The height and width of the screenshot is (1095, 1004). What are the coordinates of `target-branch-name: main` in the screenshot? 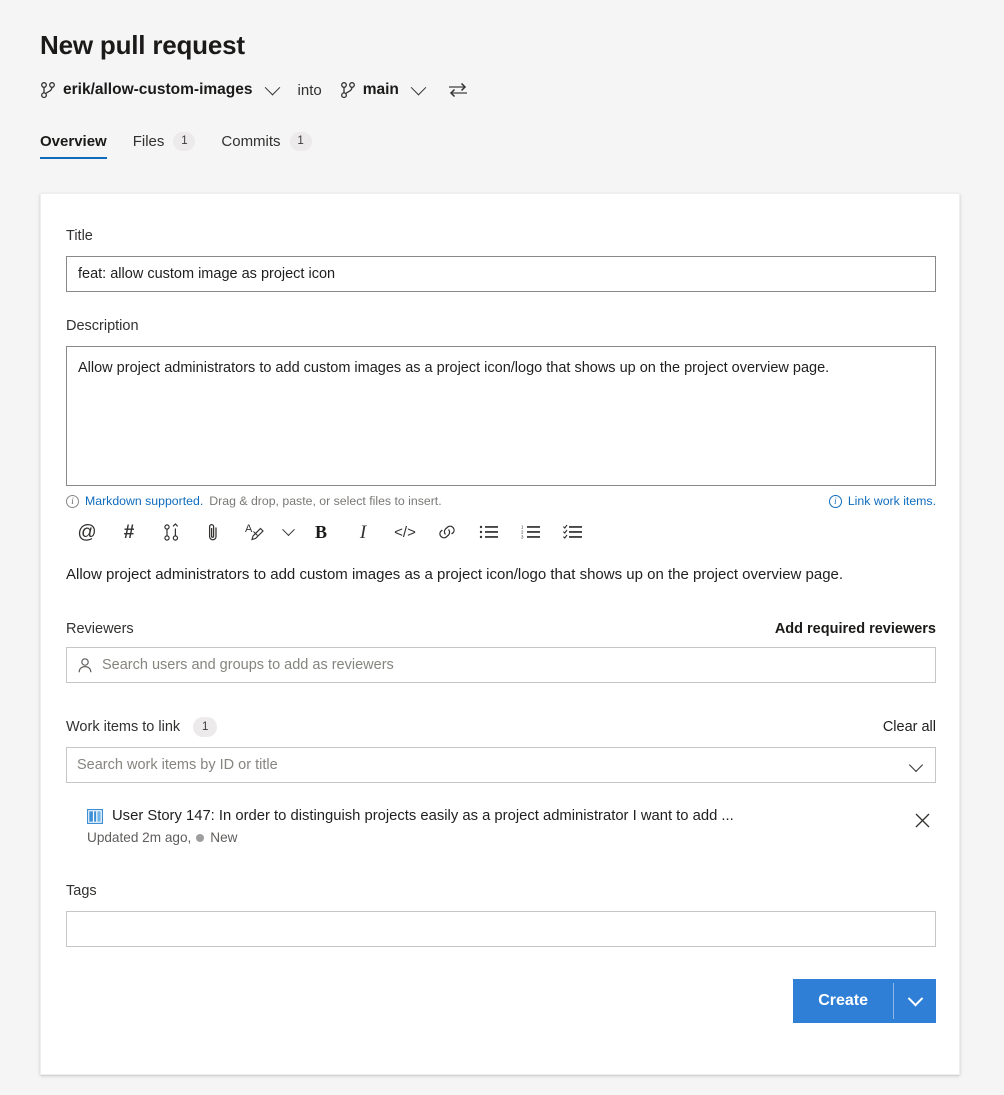 It's located at (380, 89).